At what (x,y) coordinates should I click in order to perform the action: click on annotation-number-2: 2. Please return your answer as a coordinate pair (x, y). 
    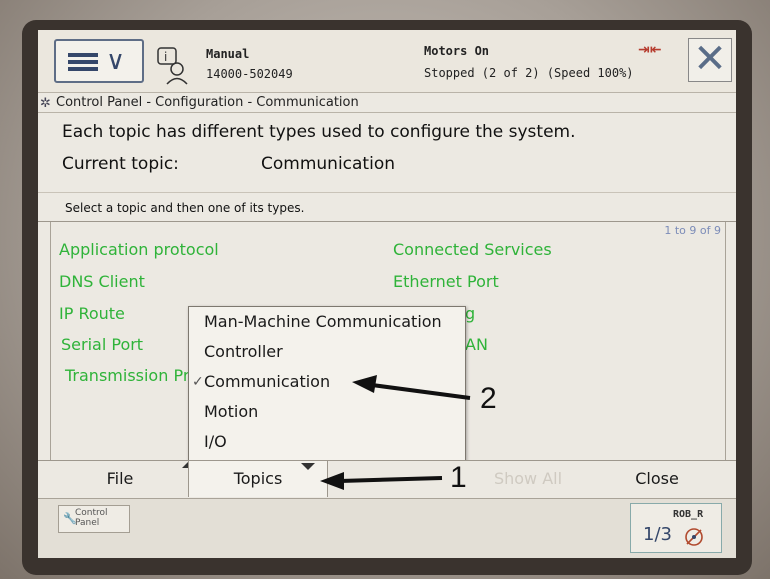
    Looking at the image, I should click on (488, 398).